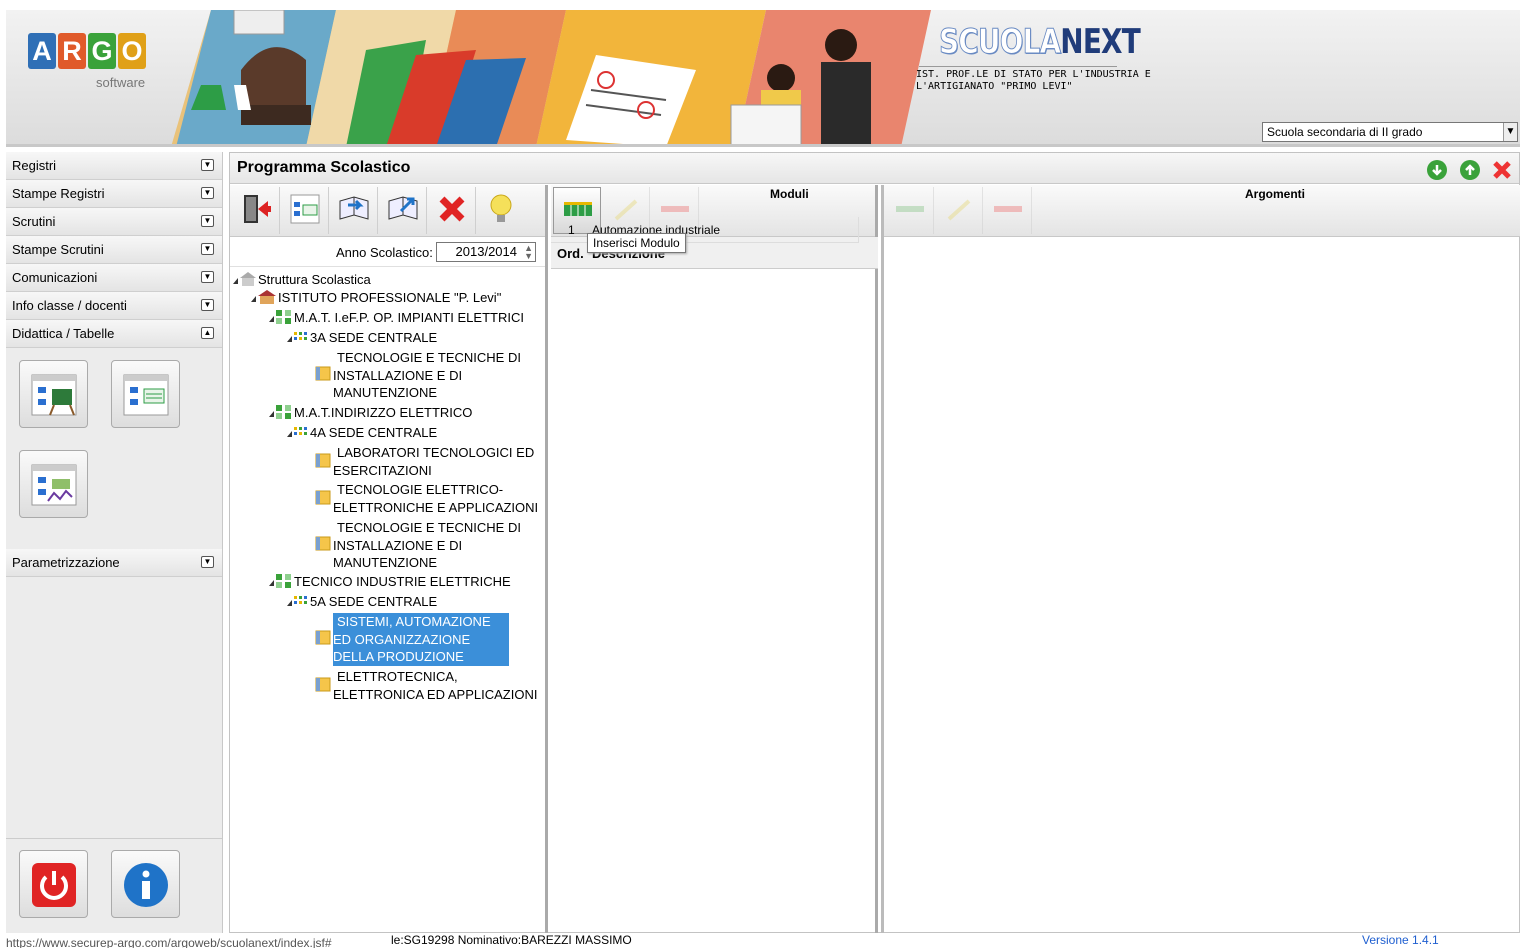 Image resolution: width=1523 pixels, height=948 pixels. What do you see at coordinates (1345, 132) in the screenshot?
I see `school-type-value: Scuola secondaria di II grado` at bounding box center [1345, 132].